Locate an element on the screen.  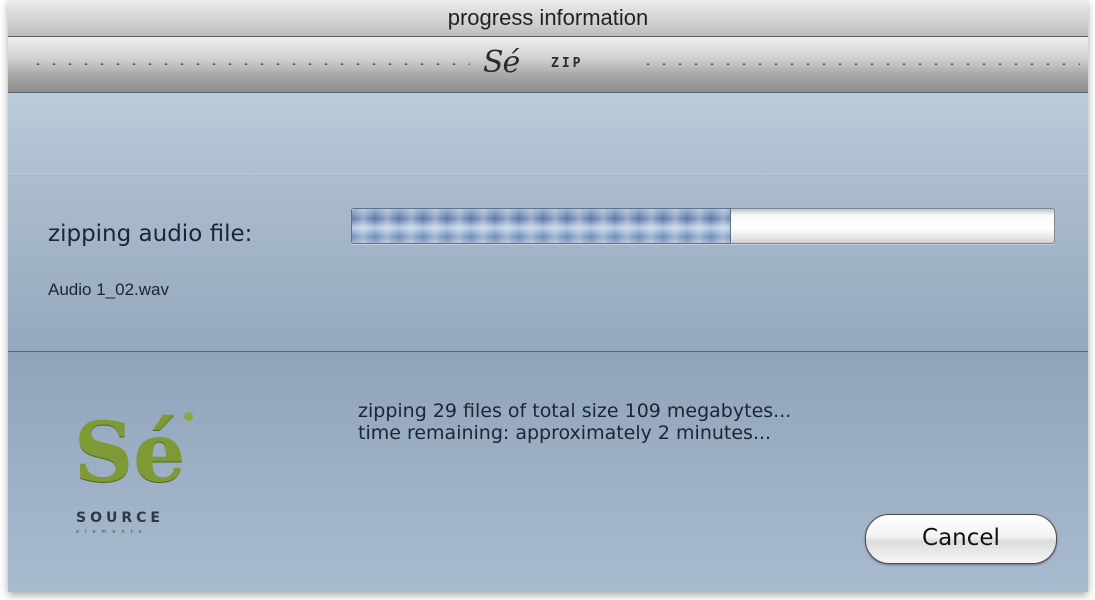
title-bar: progress information is located at coordinates (548, 18).